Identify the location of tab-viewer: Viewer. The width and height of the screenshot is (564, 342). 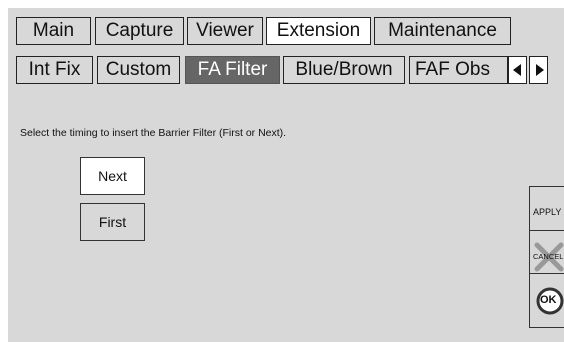
(225, 31).